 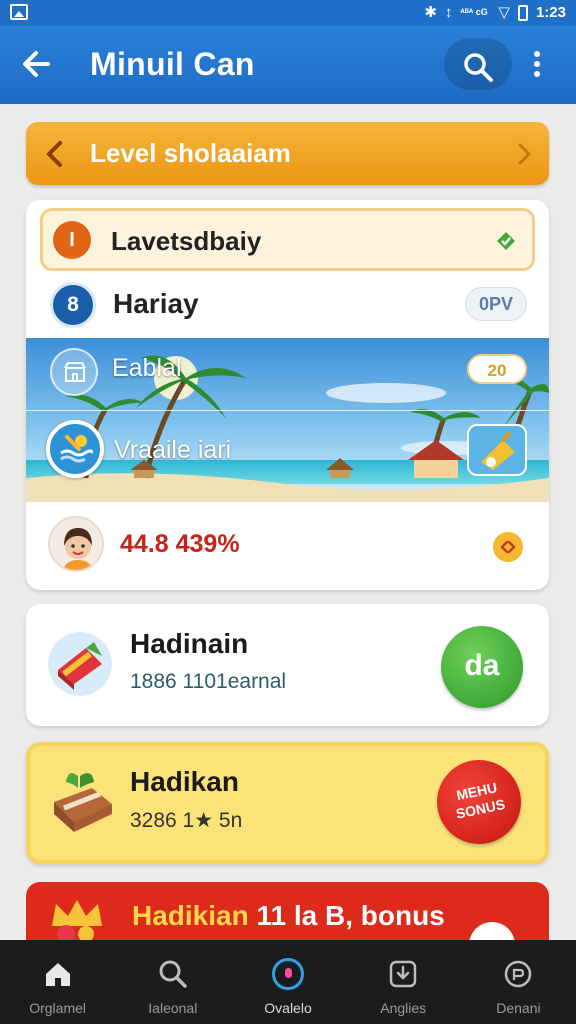 I want to click on nav-label: Orglamel, so click(x=57, y=1008).